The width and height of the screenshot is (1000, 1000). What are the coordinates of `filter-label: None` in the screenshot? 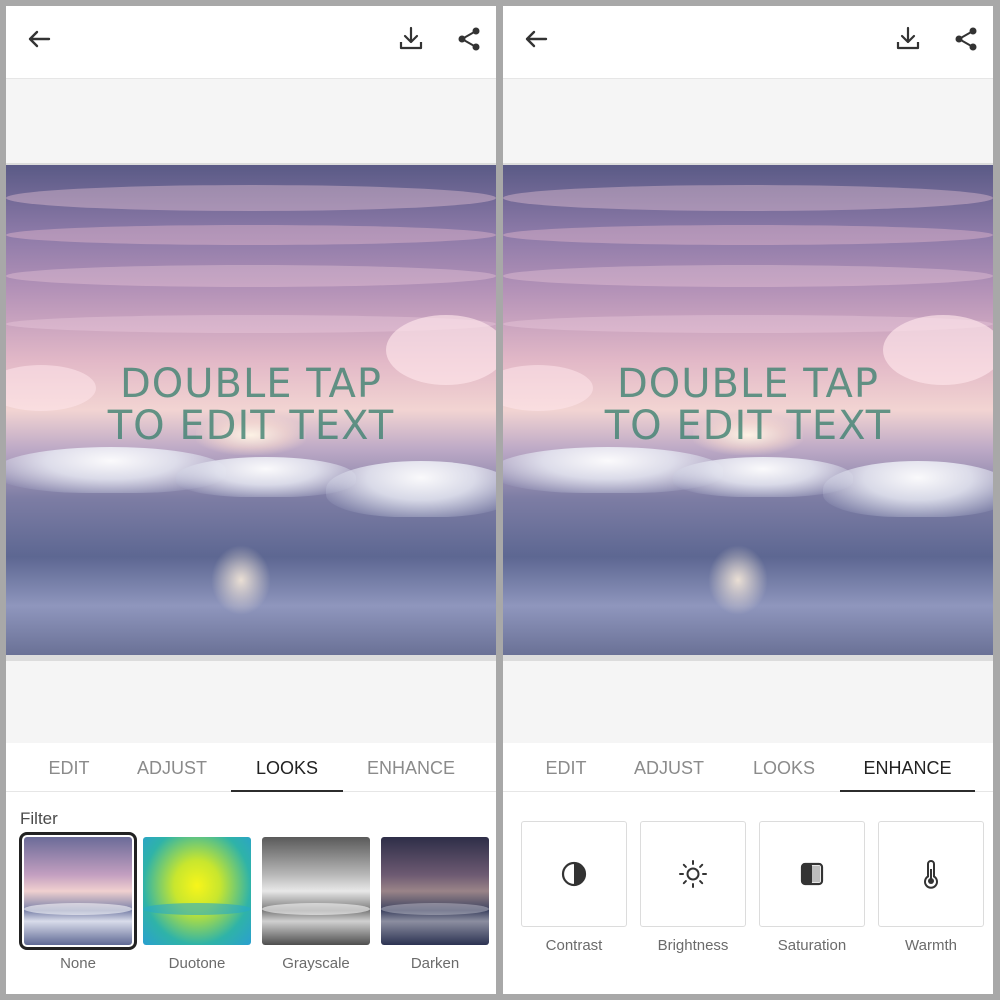 It's located at (78, 963).